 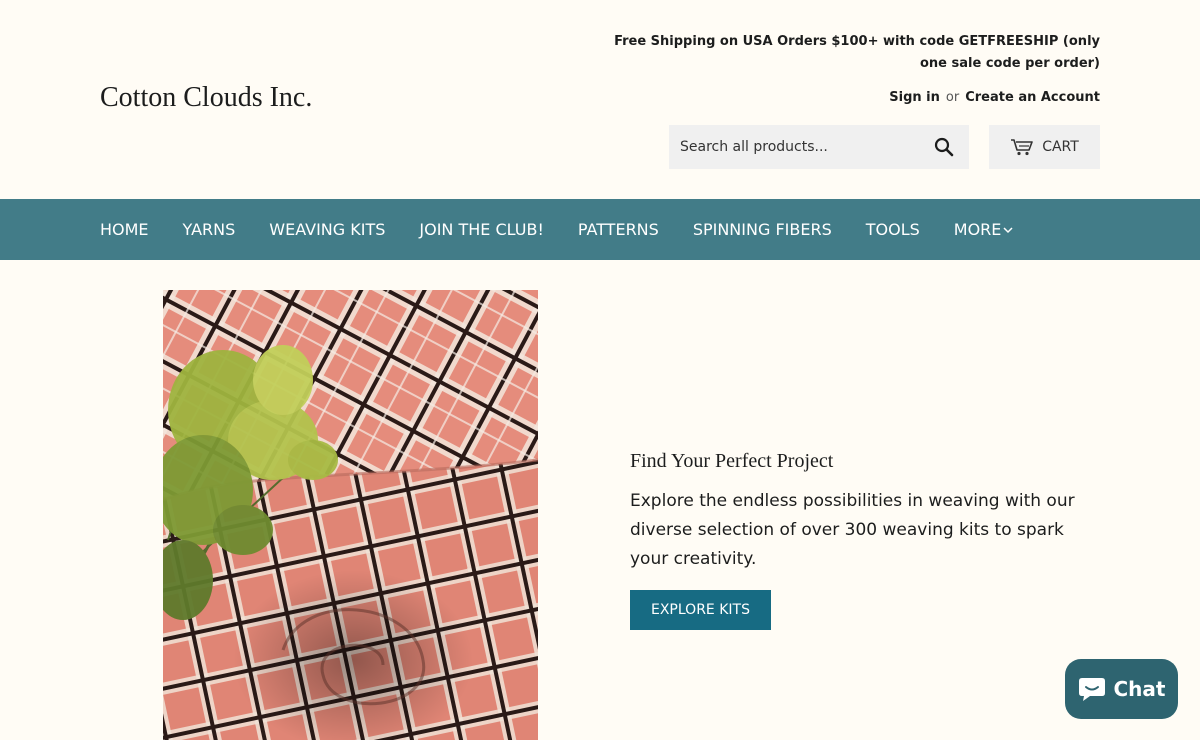 What do you see at coordinates (1032, 97) in the screenshot?
I see `create-account-link: Create an Account` at bounding box center [1032, 97].